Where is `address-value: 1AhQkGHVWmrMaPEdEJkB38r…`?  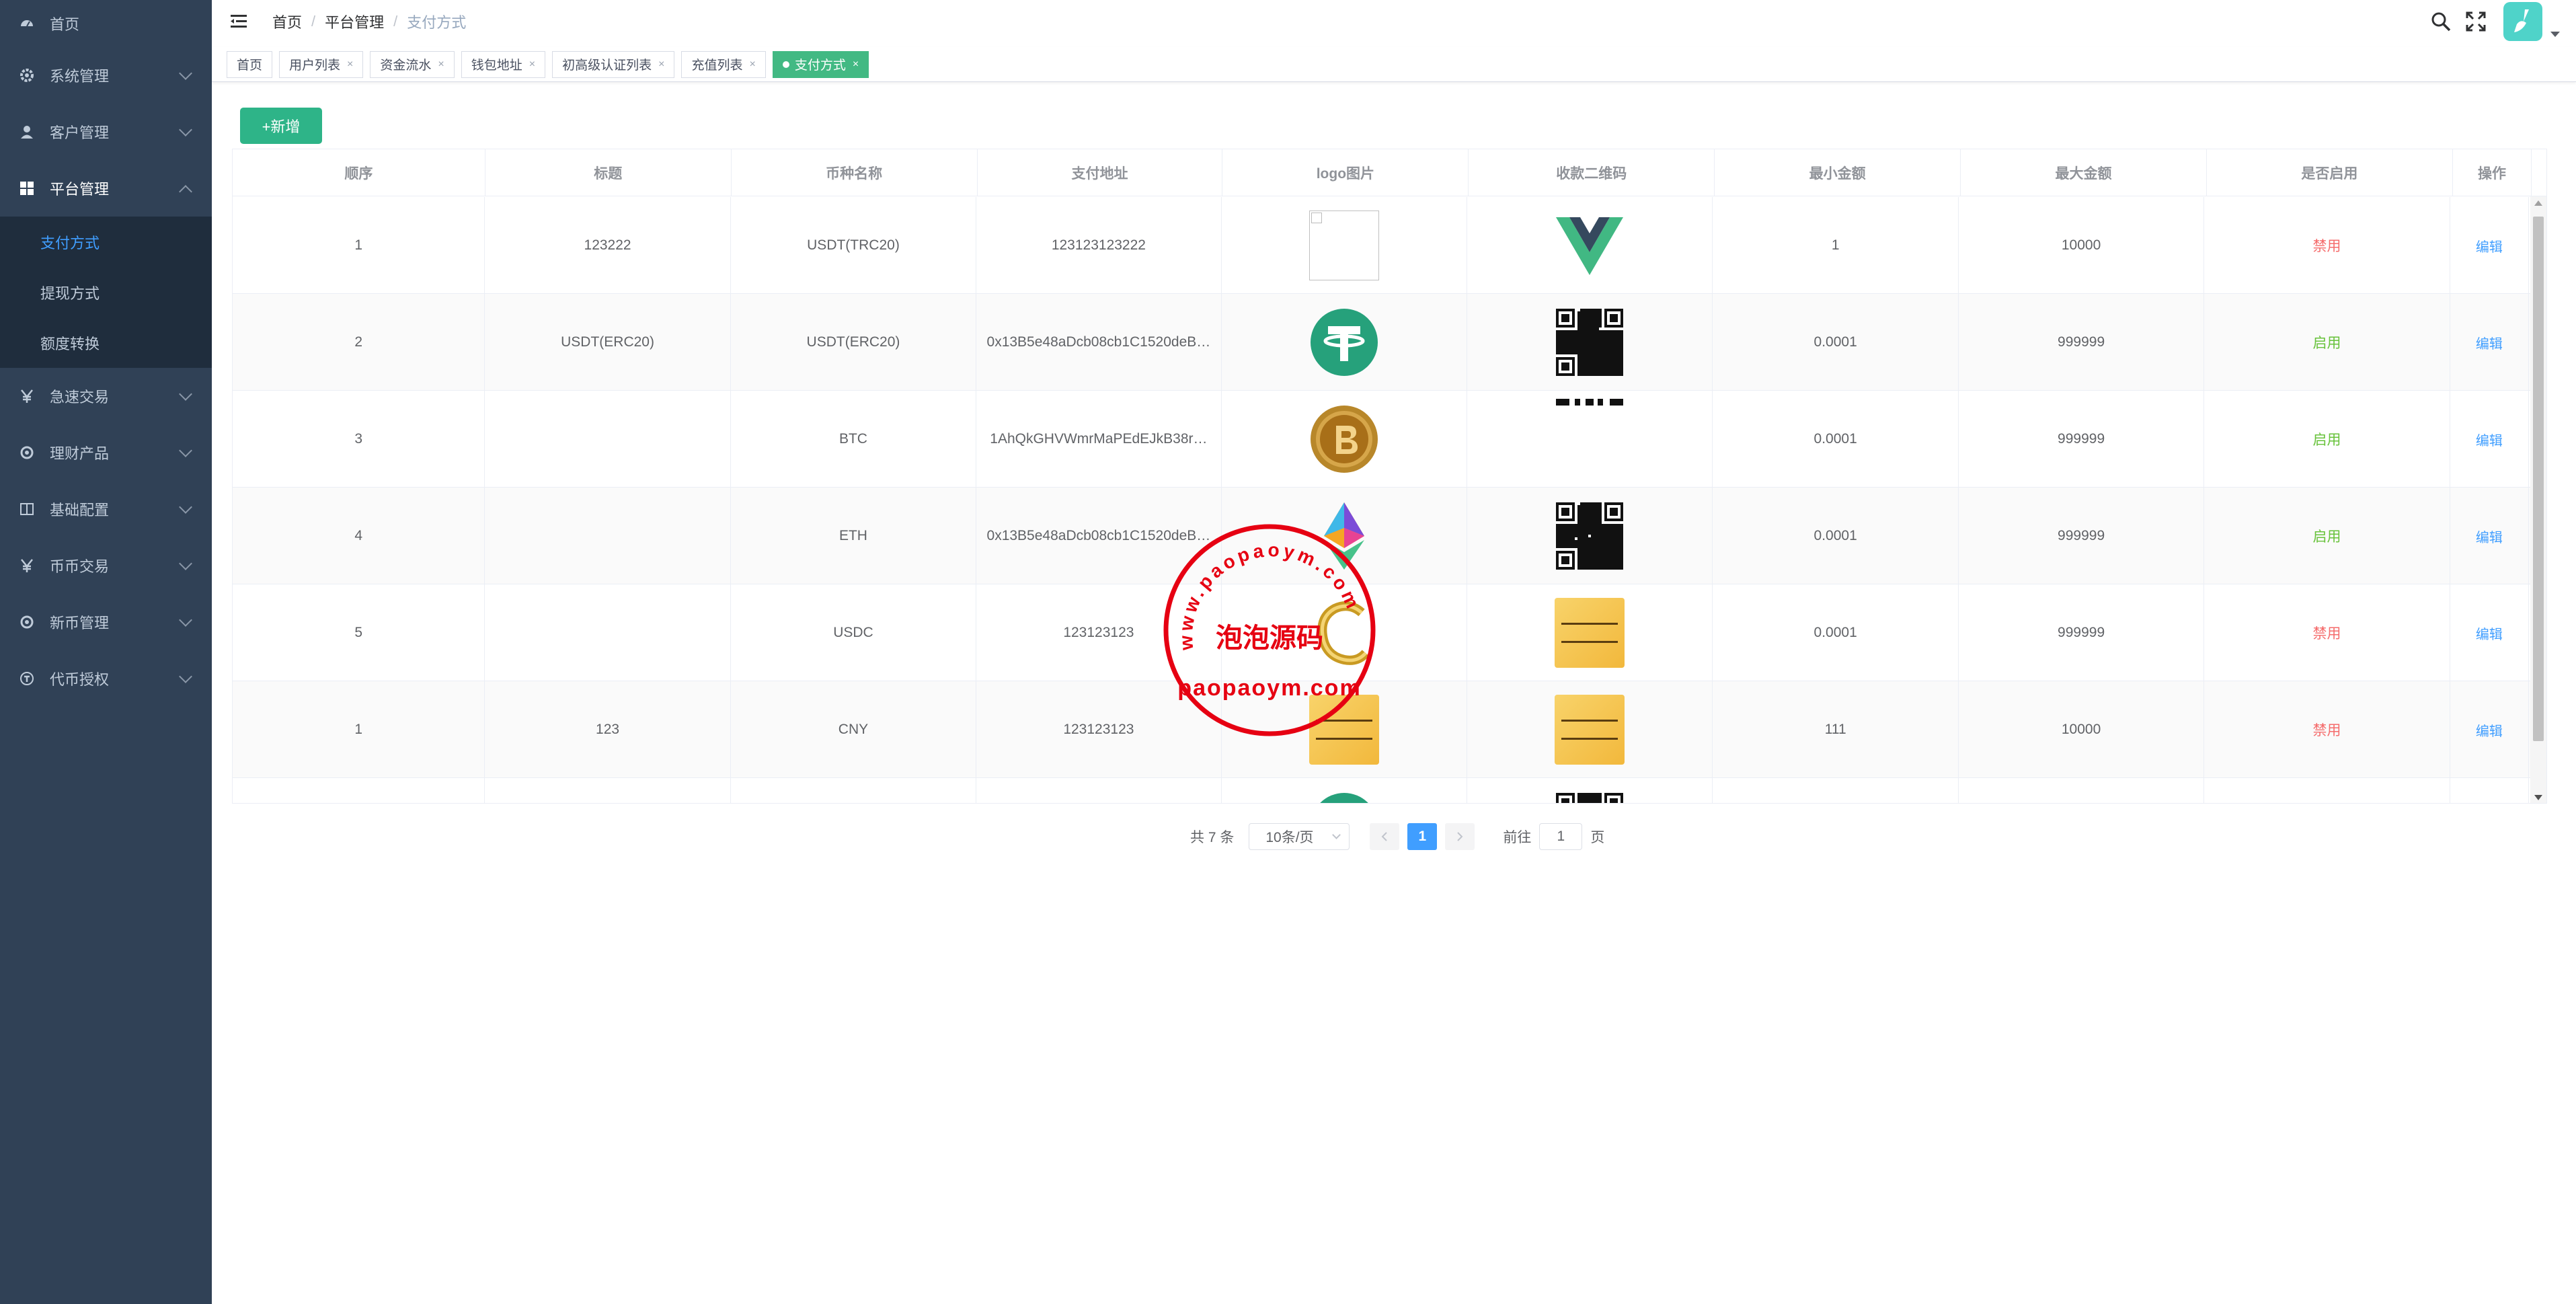 address-value: 1AhQkGHVWmrMaPEdEJkB38r… is located at coordinates (1099, 439).